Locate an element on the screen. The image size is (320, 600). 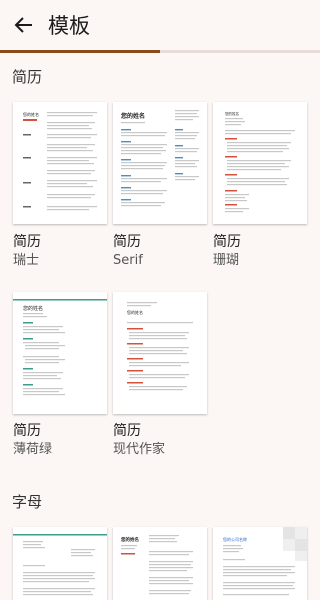
template-caption-modern-writer: 简历 现代作家 is located at coordinates (139, 440).